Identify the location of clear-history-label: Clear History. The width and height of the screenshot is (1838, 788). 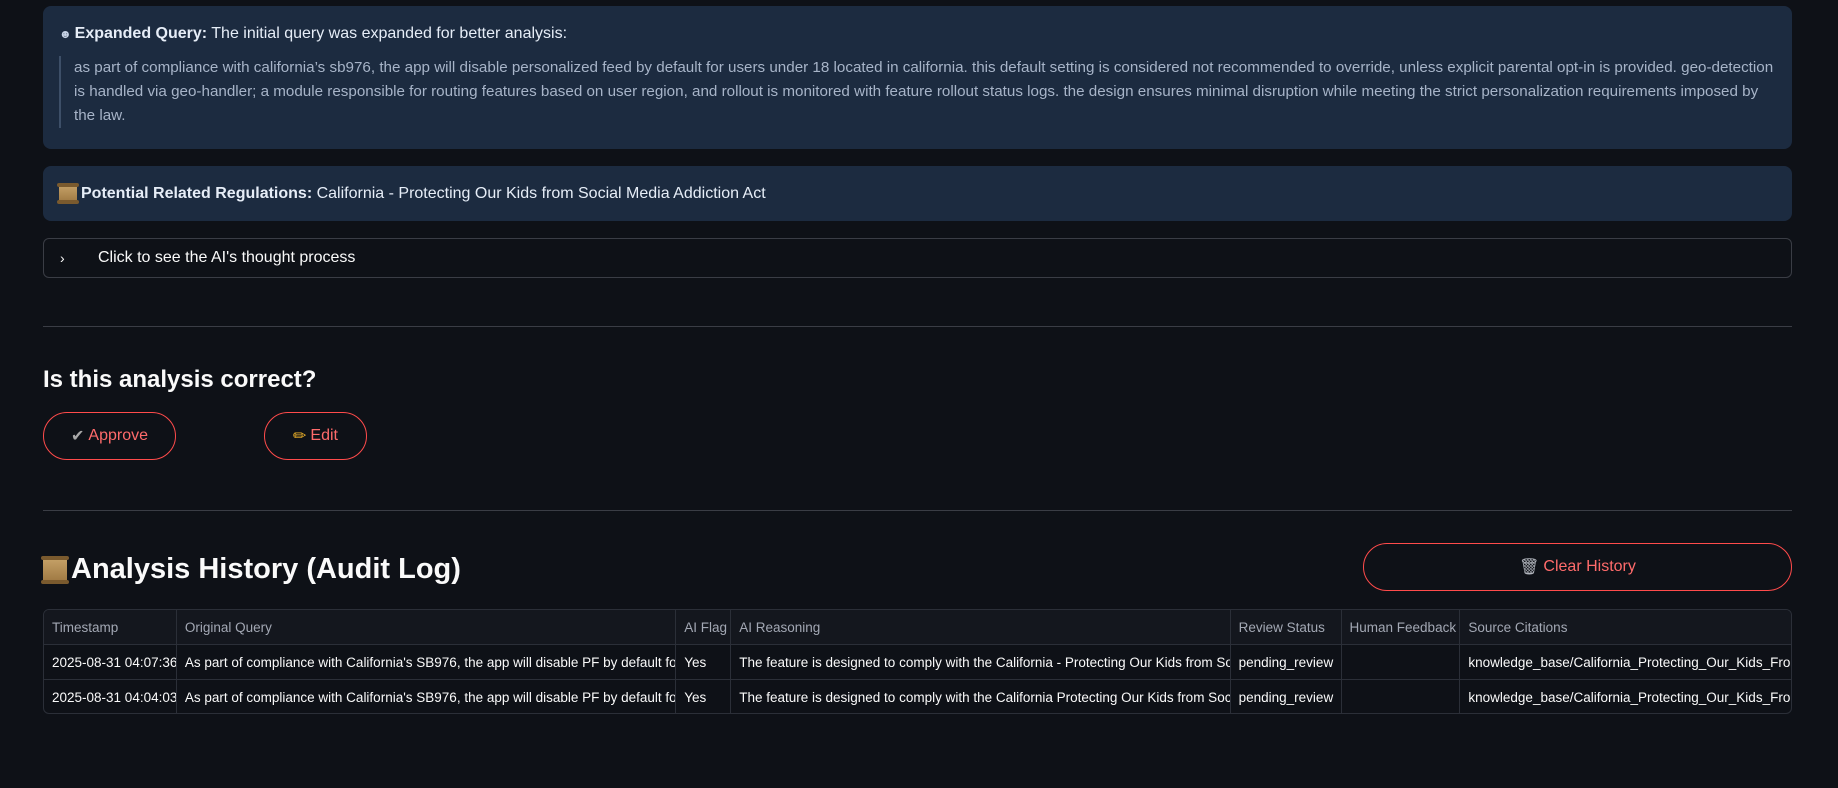
(1589, 566).